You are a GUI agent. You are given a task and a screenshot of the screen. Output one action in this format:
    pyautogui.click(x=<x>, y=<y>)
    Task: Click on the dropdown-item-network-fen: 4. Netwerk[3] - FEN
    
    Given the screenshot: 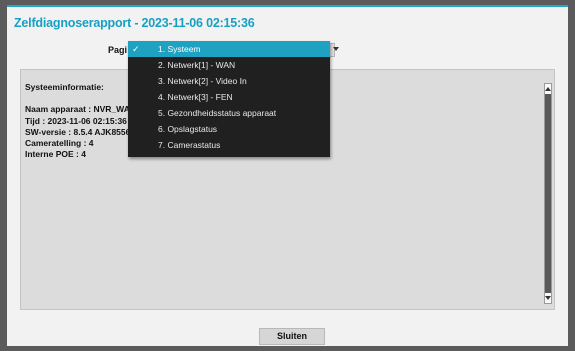 What is the action you would take?
    pyautogui.click(x=229, y=97)
    